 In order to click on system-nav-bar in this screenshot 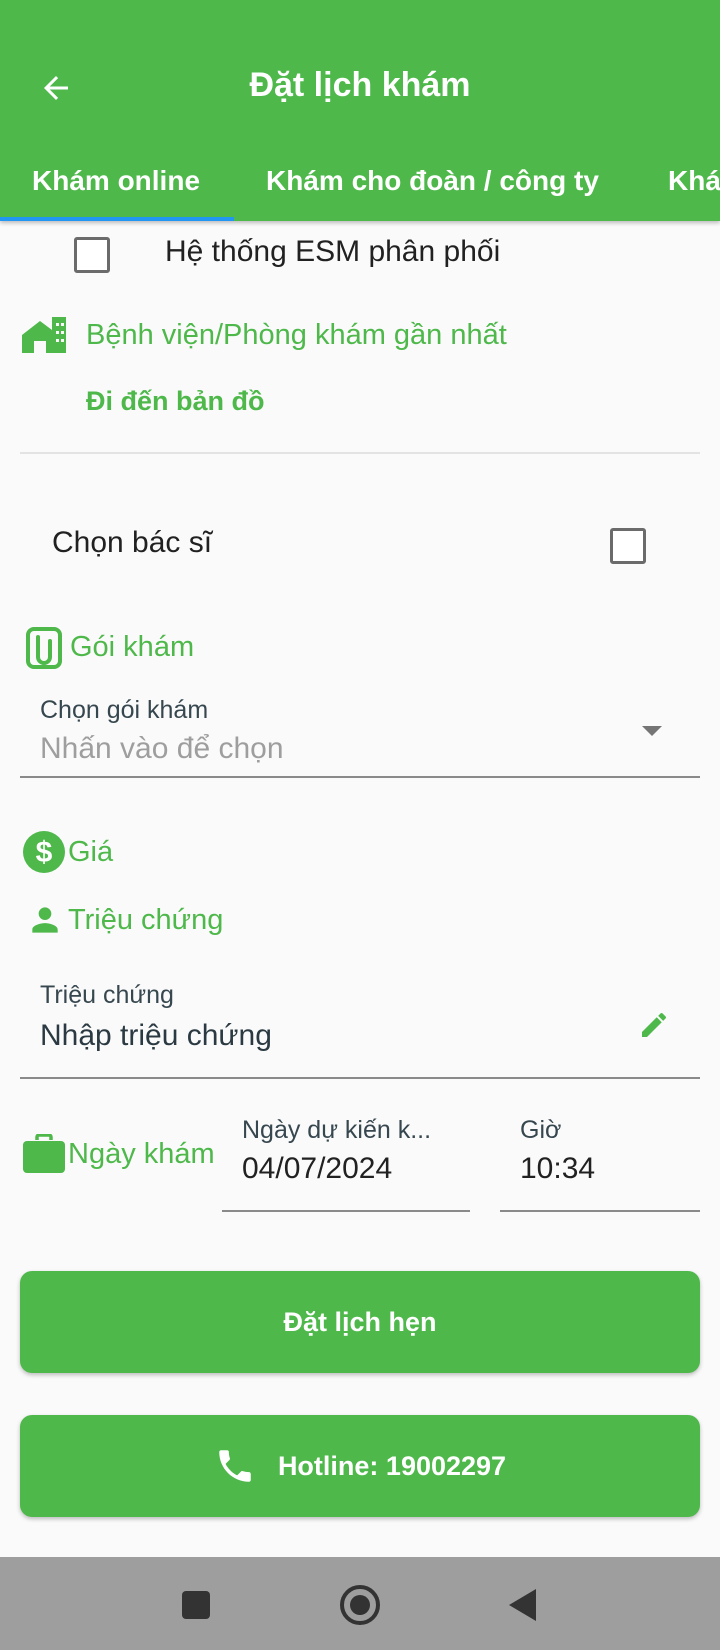, I will do `click(360, 1603)`.